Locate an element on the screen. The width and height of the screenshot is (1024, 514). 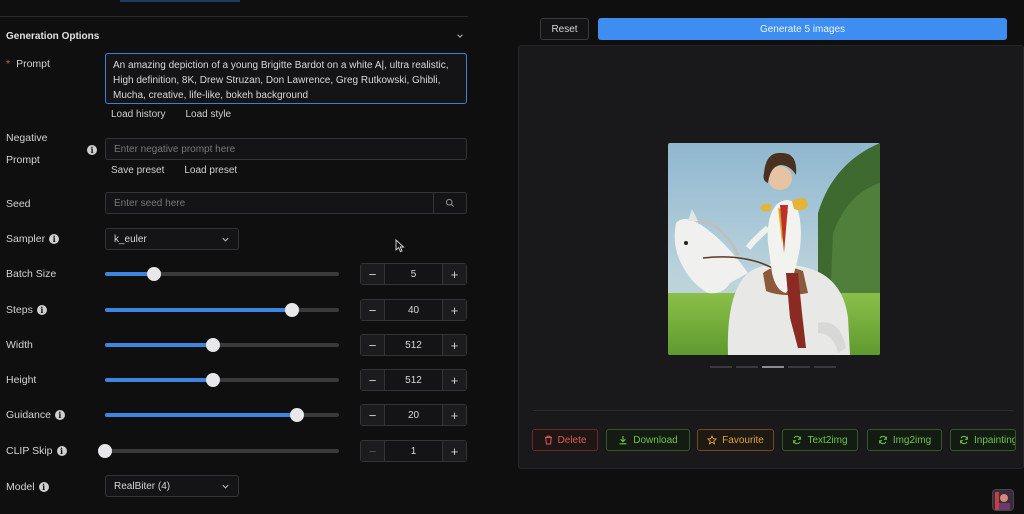
section-title: Generation Options is located at coordinates (53, 36).